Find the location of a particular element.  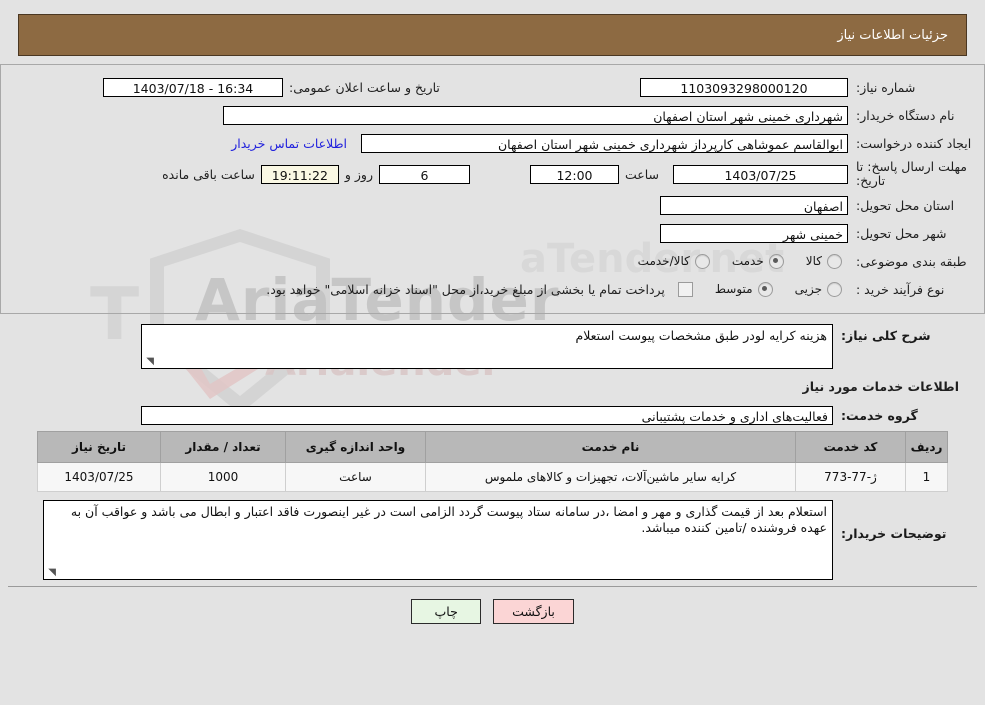

col-need-date: تاریخ نیاز is located at coordinates (99, 447).